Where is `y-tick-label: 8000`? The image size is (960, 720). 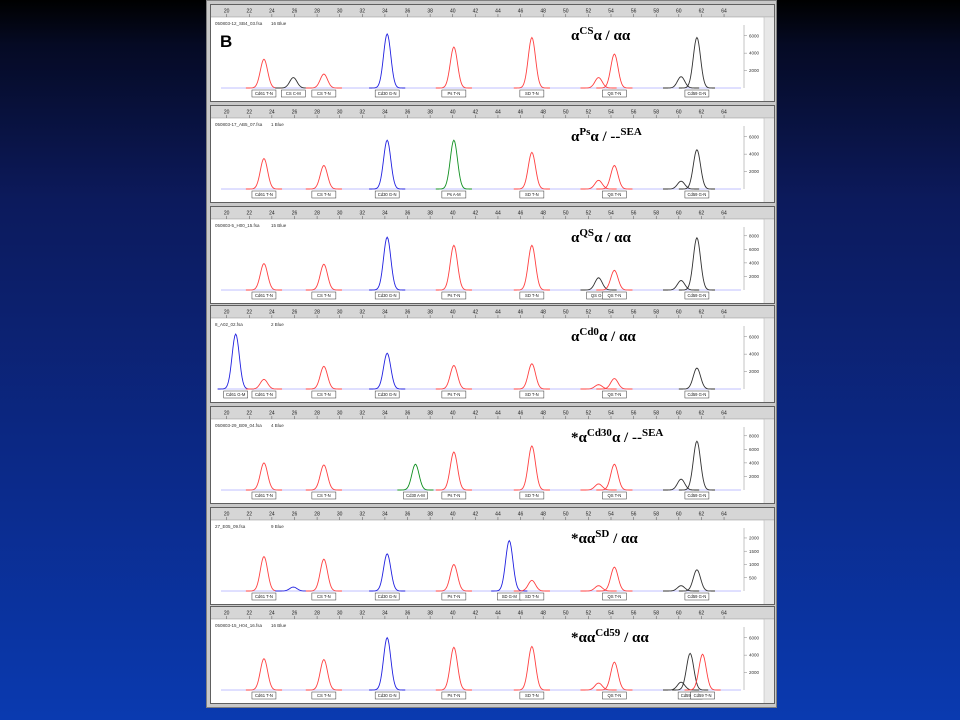 y-tick-label: 8000 is located at coordinates (754, 235).